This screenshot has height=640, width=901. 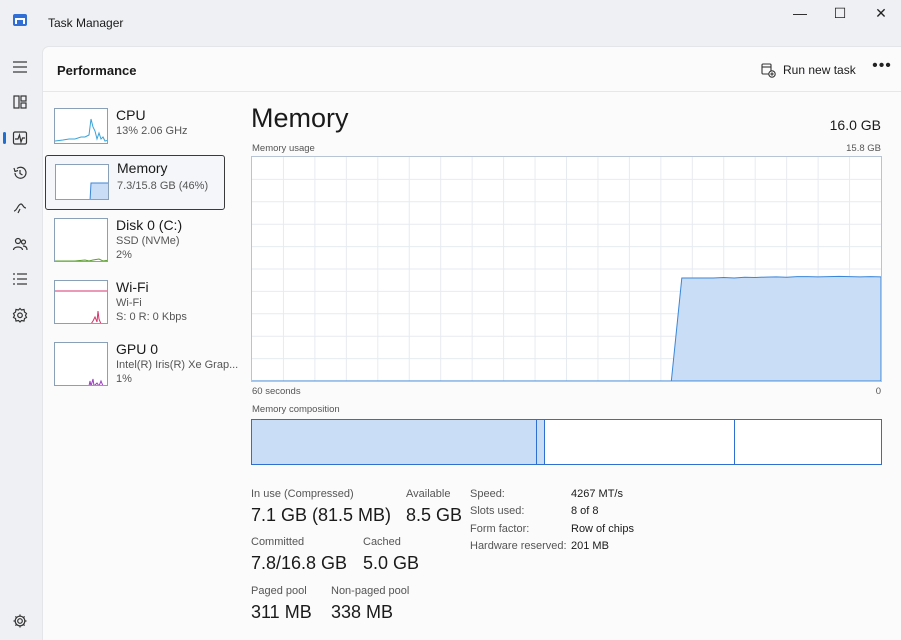 What do you see at coordinates (370, 591) in the screenshot?
I see `non-paged-pool-label: Non-paged pool` at bounding box center [370, 591].